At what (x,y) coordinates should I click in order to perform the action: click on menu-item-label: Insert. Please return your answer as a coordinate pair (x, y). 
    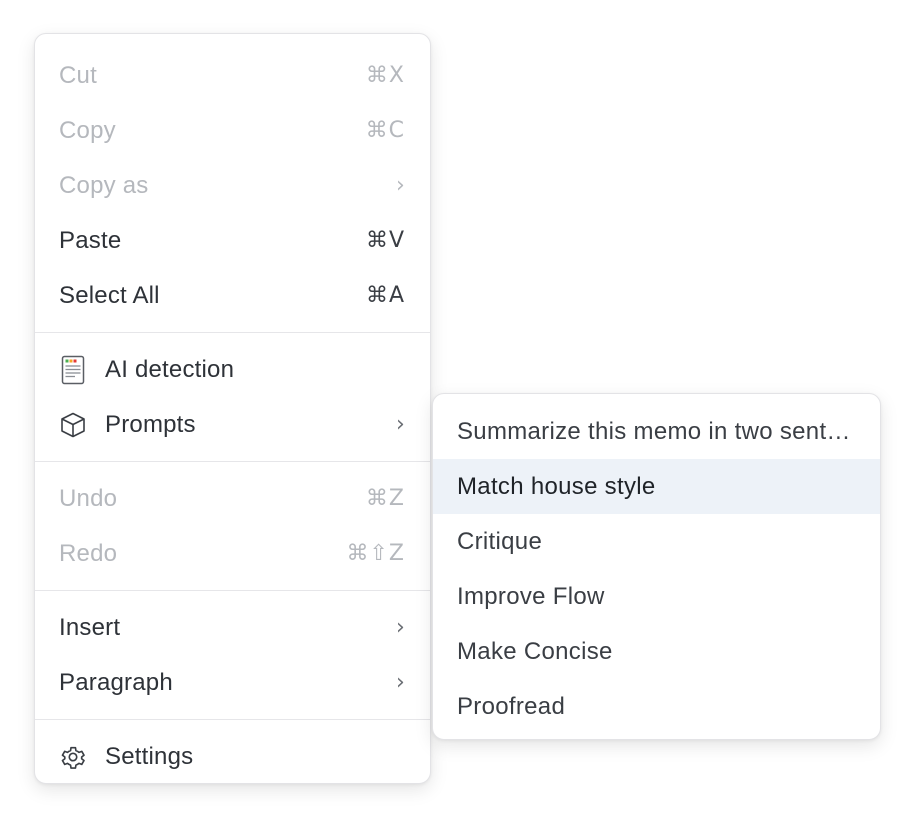
    Looking at the image, I should click on (90, 627).